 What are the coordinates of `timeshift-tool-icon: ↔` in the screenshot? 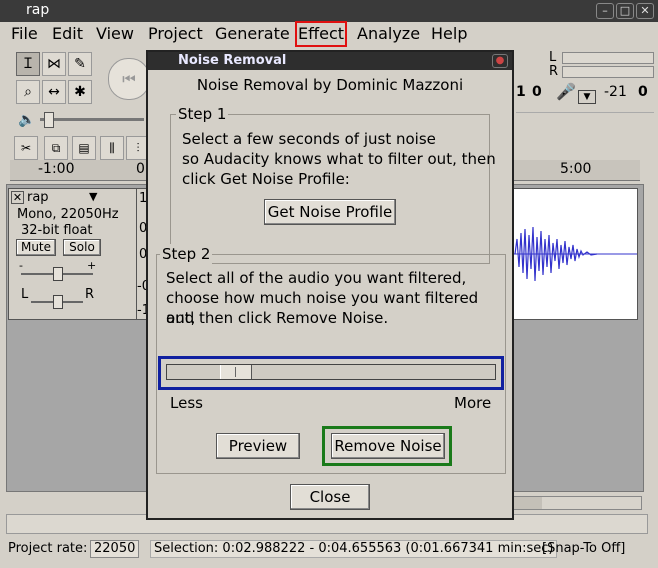 It's located at (54, 92).